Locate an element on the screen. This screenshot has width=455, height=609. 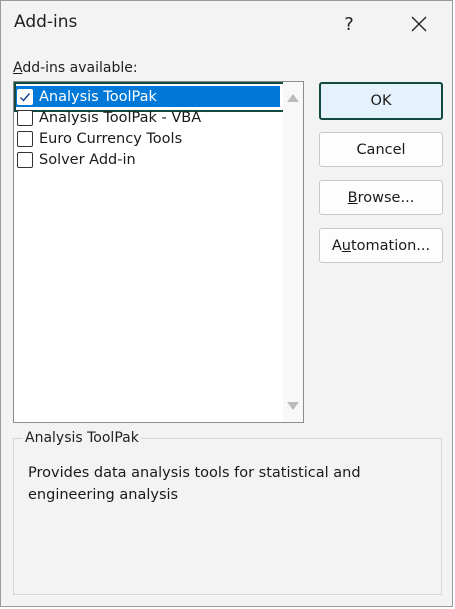
list-item-label: Analysis ToolPak - VBA is located at coordinates (120, 117).